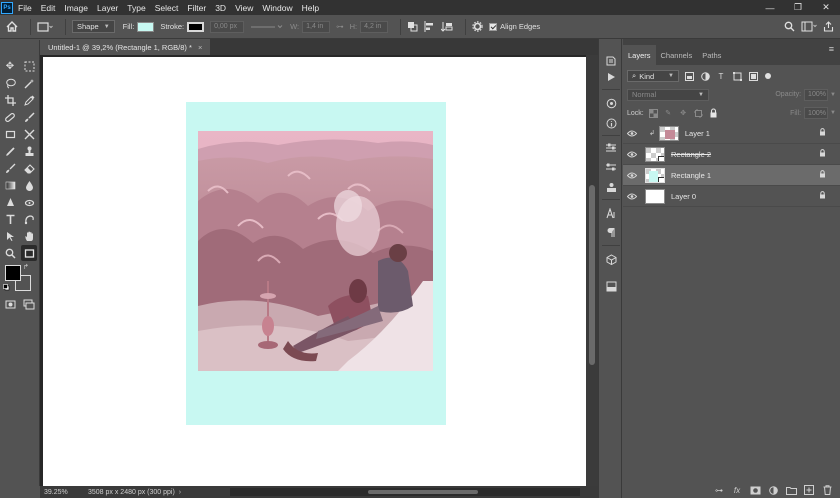  What do you see at coordinates (639, 55) in the screenshot?
I see `tab-layers: Layers` at bounding box center [639, 55].